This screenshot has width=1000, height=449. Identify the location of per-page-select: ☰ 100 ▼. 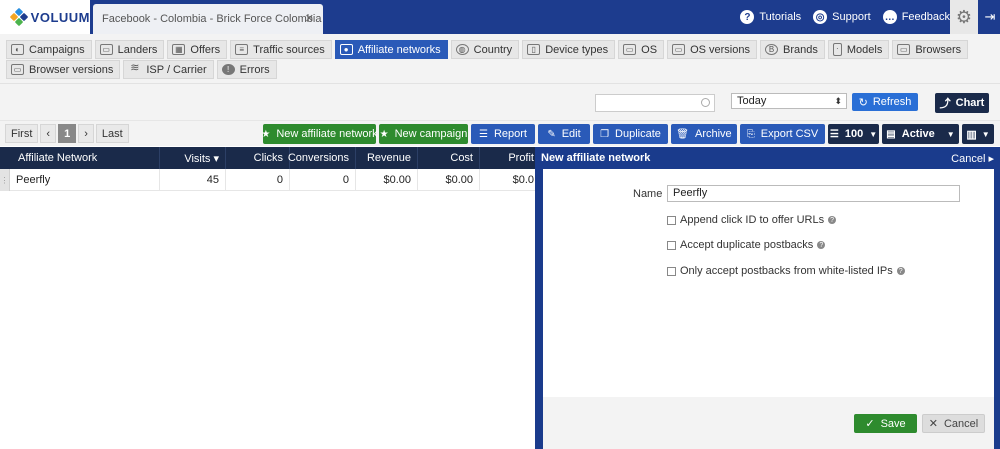
(853, 134).